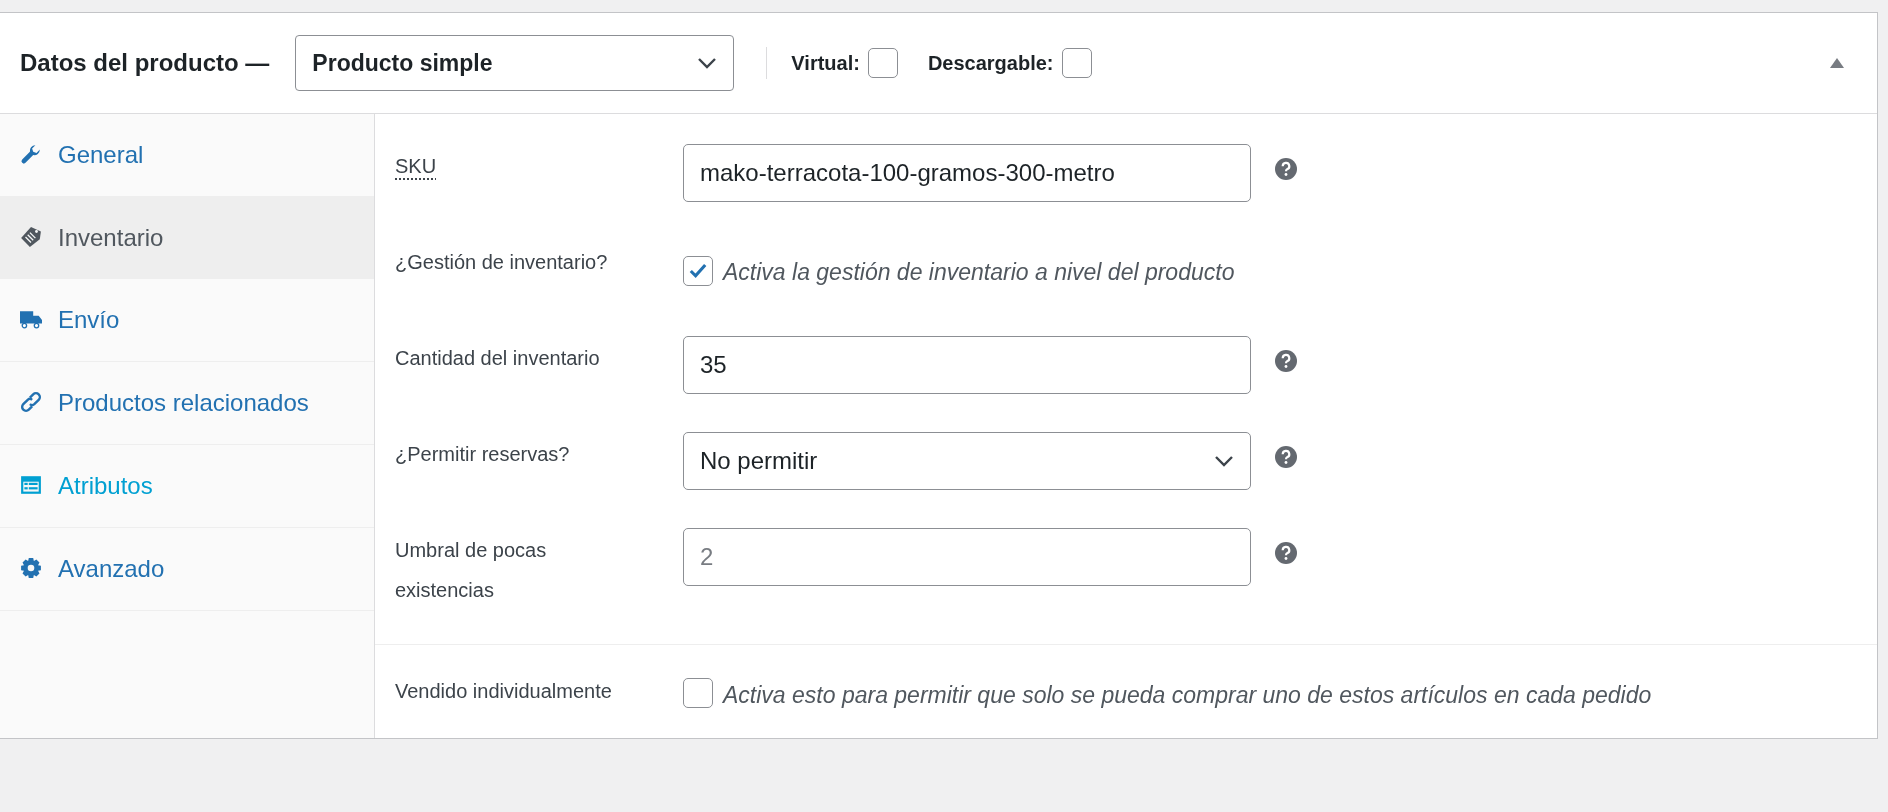  Describe the element at coordinates (502, 262) in the screenshot. I see `field-label: ¿Gestión de inventario?` at that location.